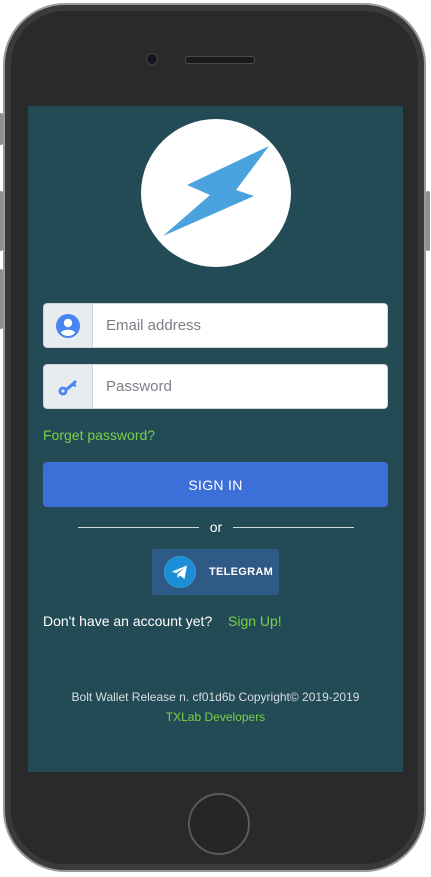 This screenshot has height=877, width=431. Describe the element at coordinates (219, 824) in the screenshot. I see `home-button` at that location.